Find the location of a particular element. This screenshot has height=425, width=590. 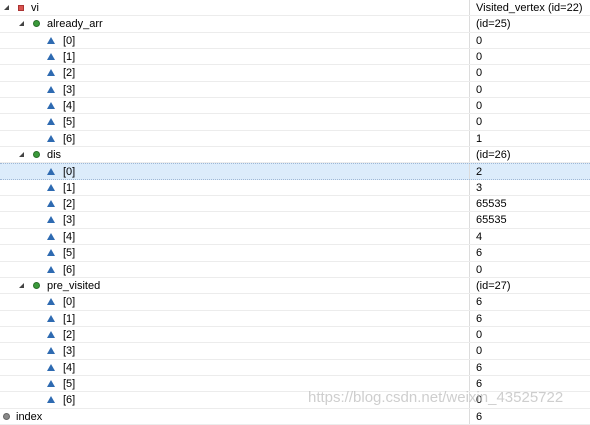

name-column: [2] is located at coordinates (235, 73).